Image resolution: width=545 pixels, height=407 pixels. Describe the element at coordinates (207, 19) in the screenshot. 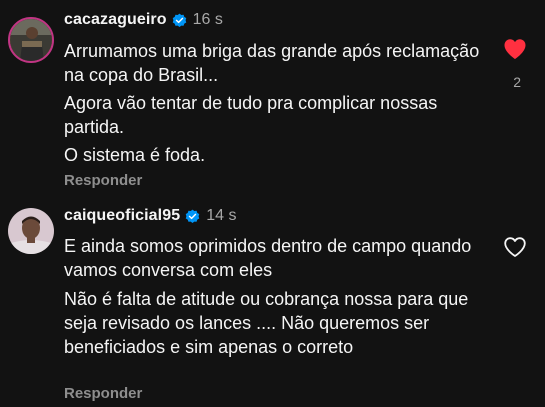

I see `timestamp: 16 s` at that location.